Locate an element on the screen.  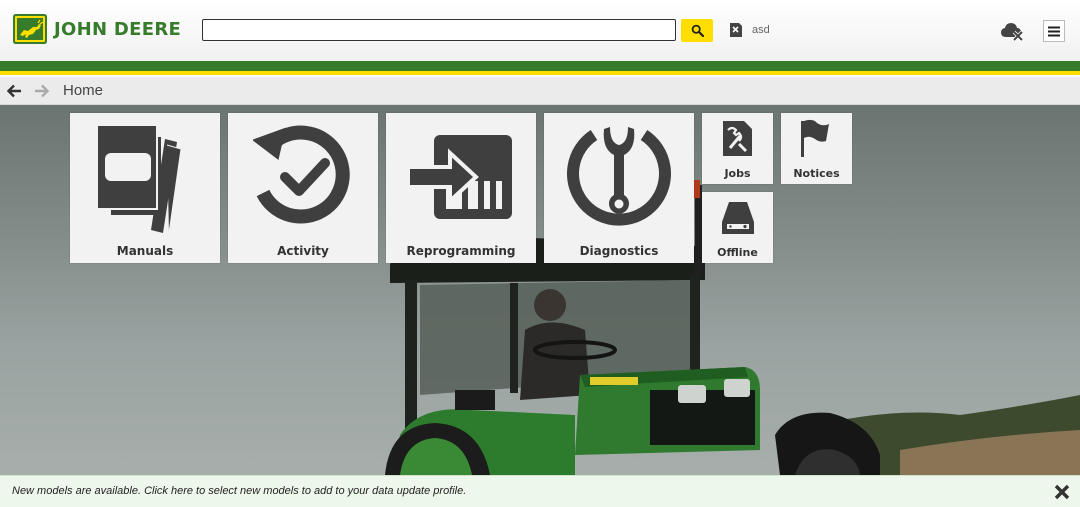
jobs-icon is located at coordinates (737, 138).